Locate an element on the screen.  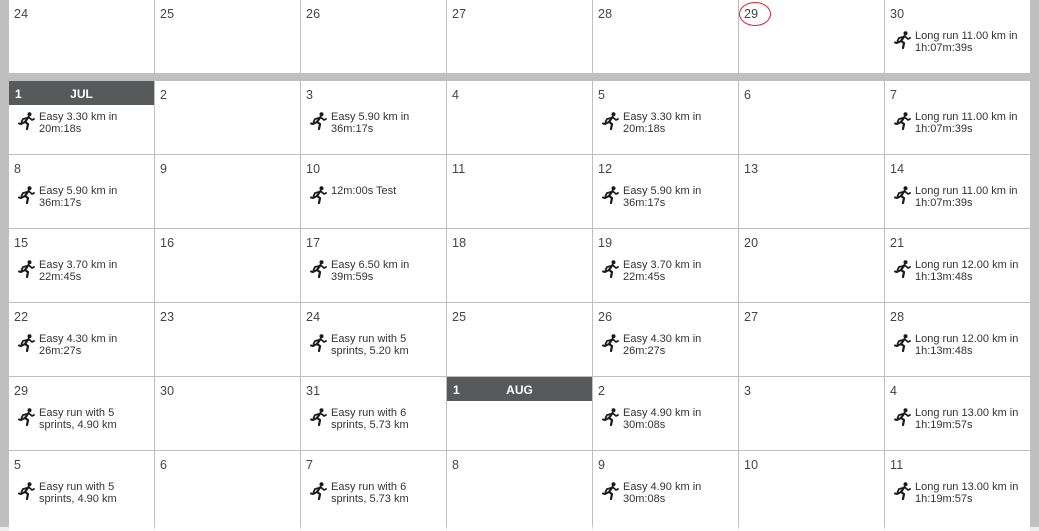
day-cell: 9 is located at coordinates (227, 191).